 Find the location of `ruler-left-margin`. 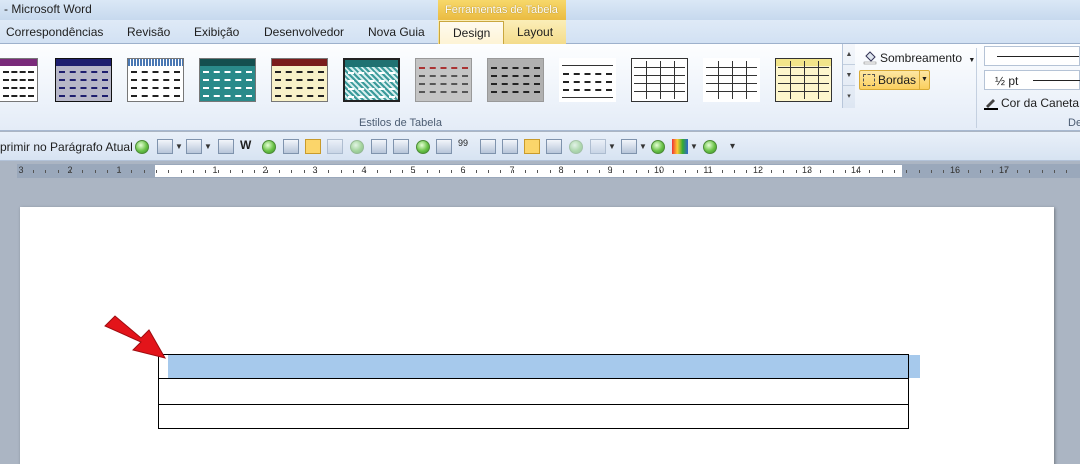

ruler-left-margin is located at coordinates (86, 171).